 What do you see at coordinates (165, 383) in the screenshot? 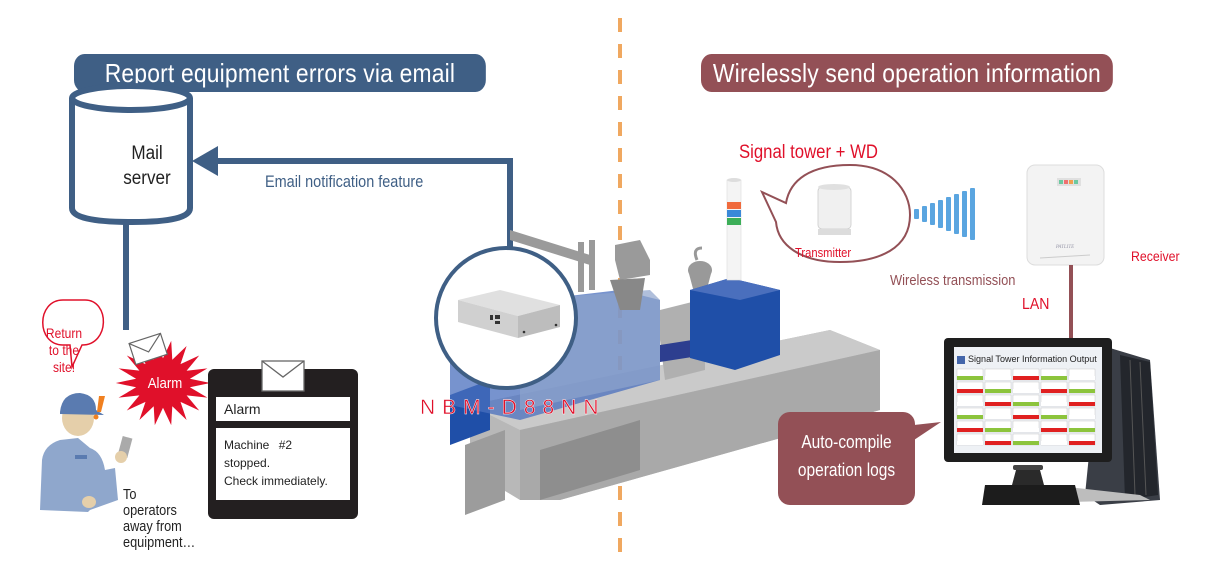
I see `alarm-burst-label: Alarm` at bounding box center [165, 383].